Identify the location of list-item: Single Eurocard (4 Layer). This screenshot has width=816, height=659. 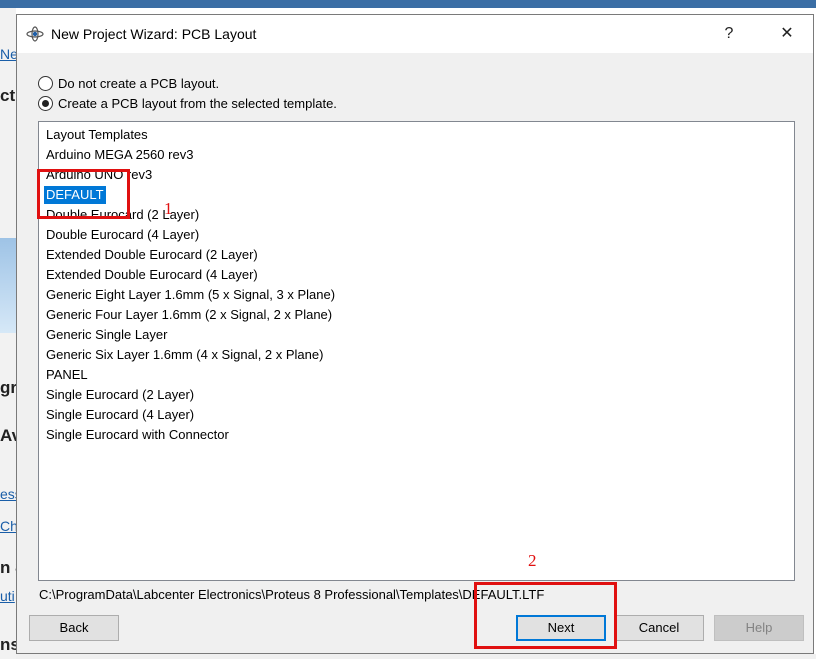
(120, 415).